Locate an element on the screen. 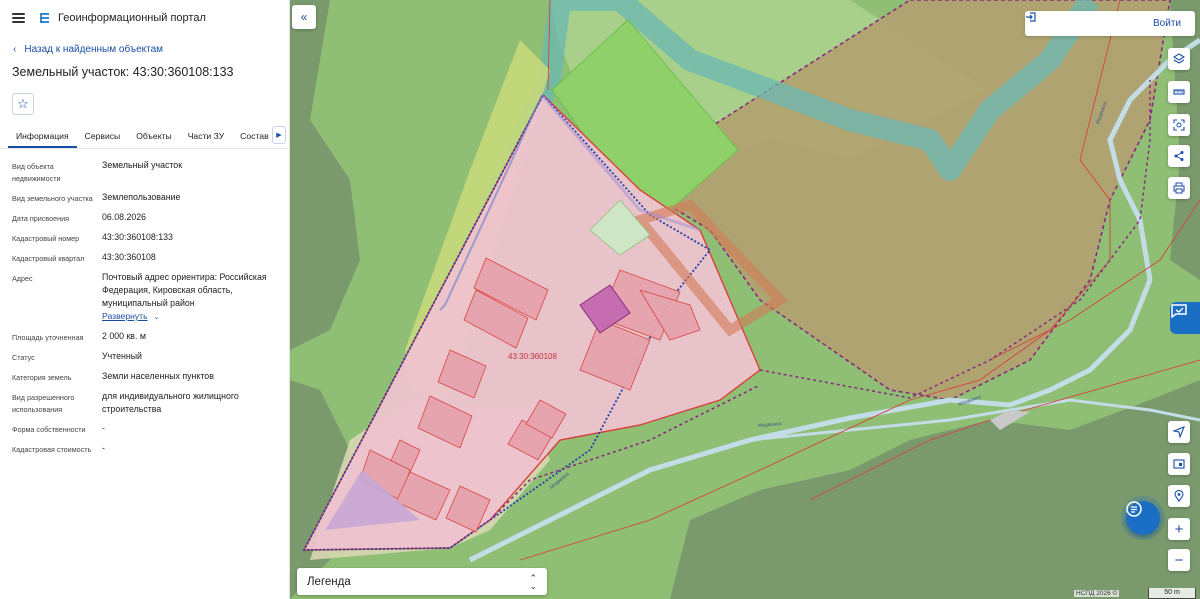 This screenshot has height=599, width=1200. tab-info: Информация is located at coordinates (42, 139).